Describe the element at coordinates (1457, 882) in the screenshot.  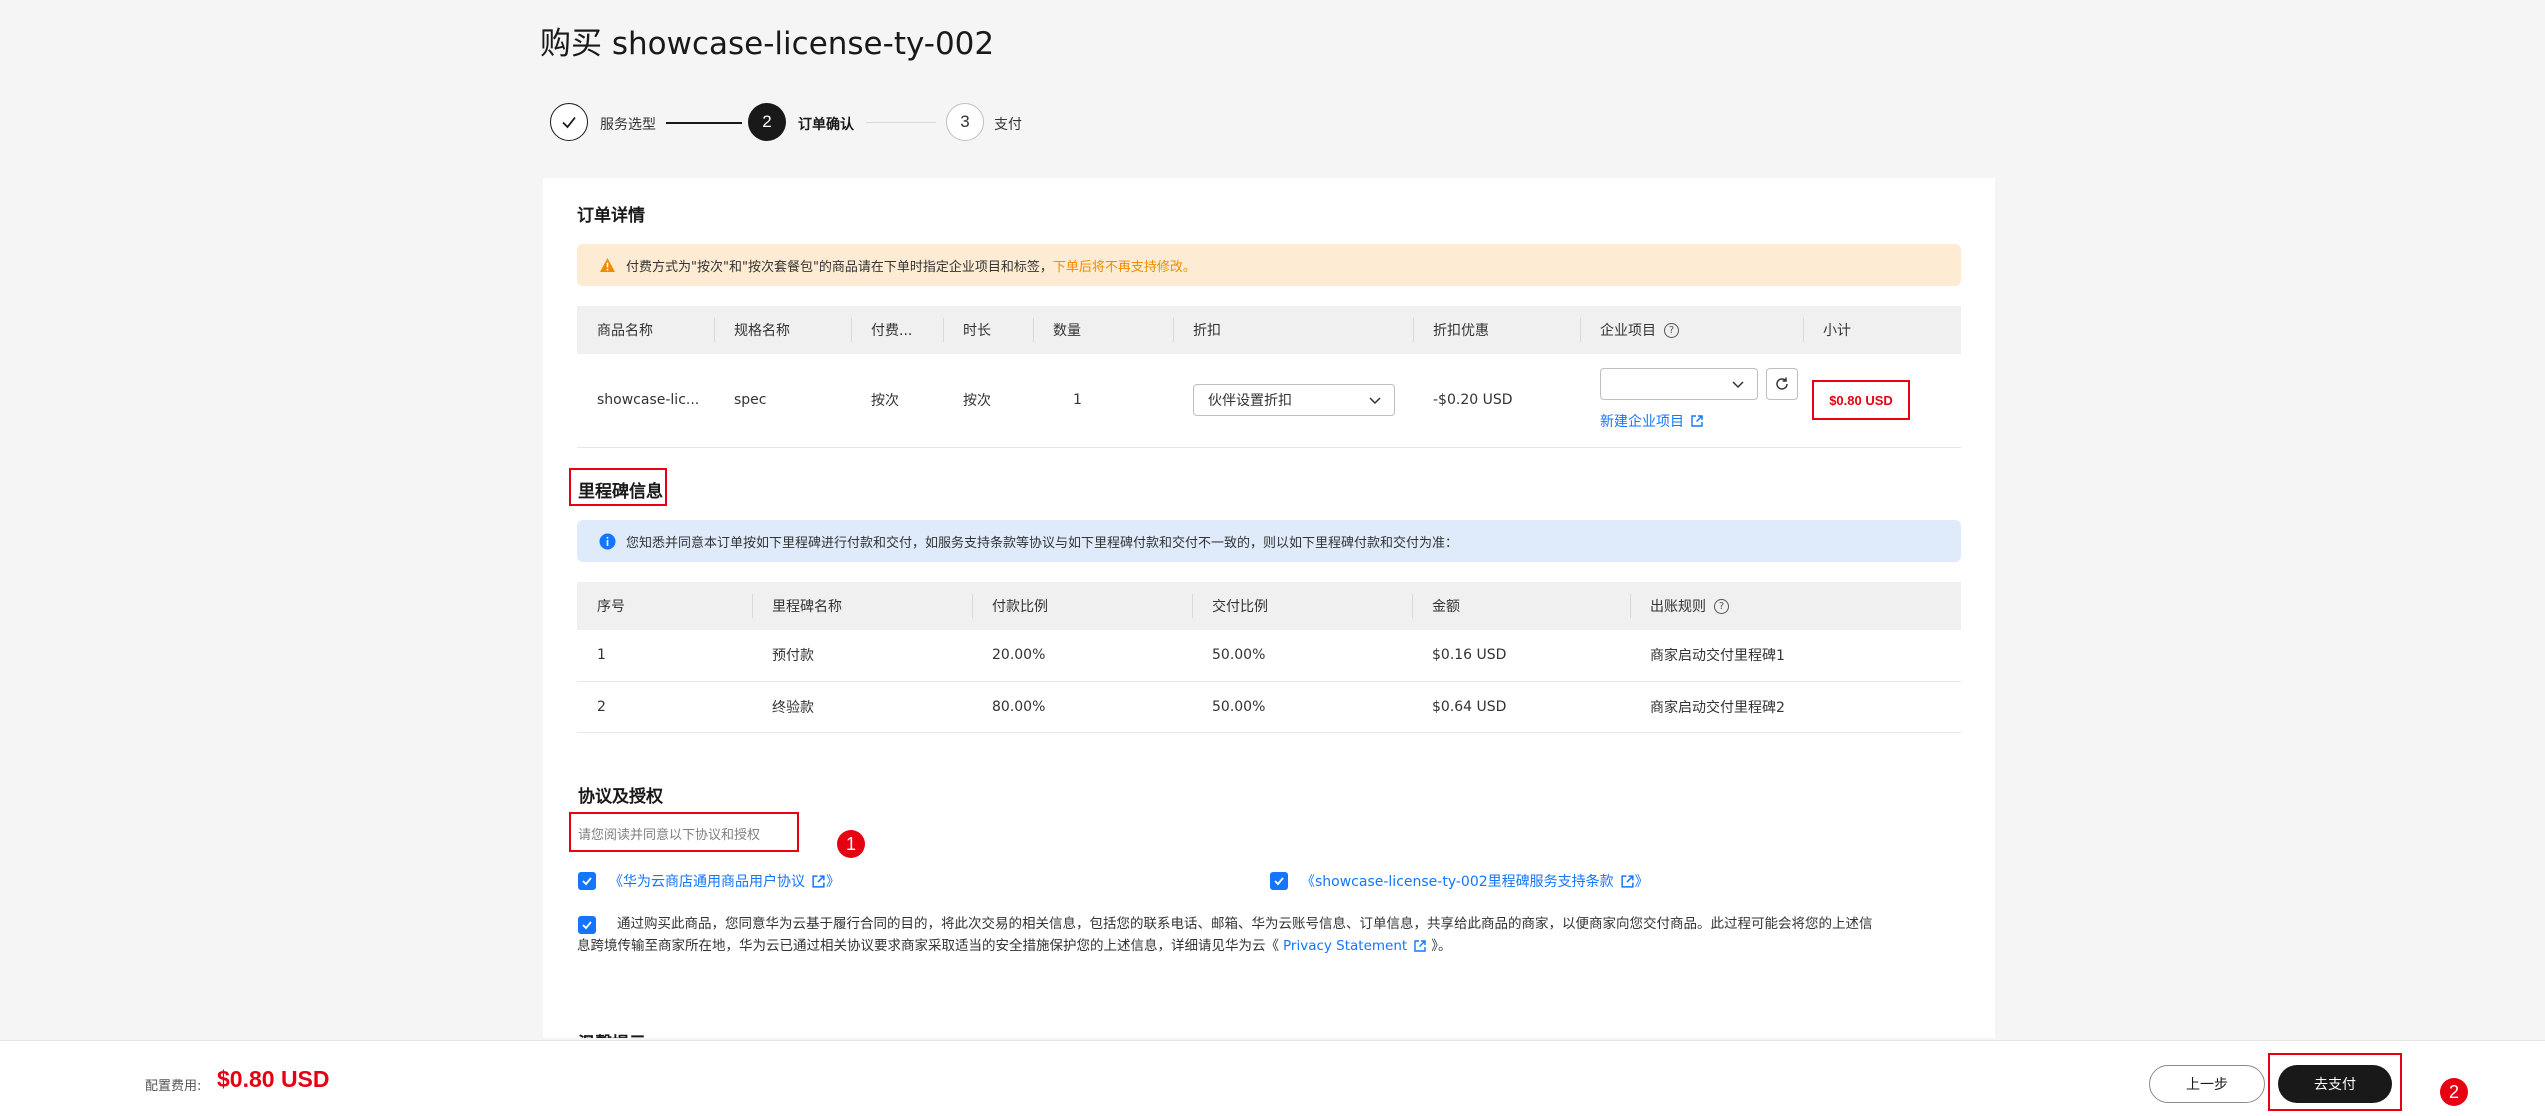
I see `agreement-2-label: 《showcase-license-ty-002里程碑服务支持条款` at that location.